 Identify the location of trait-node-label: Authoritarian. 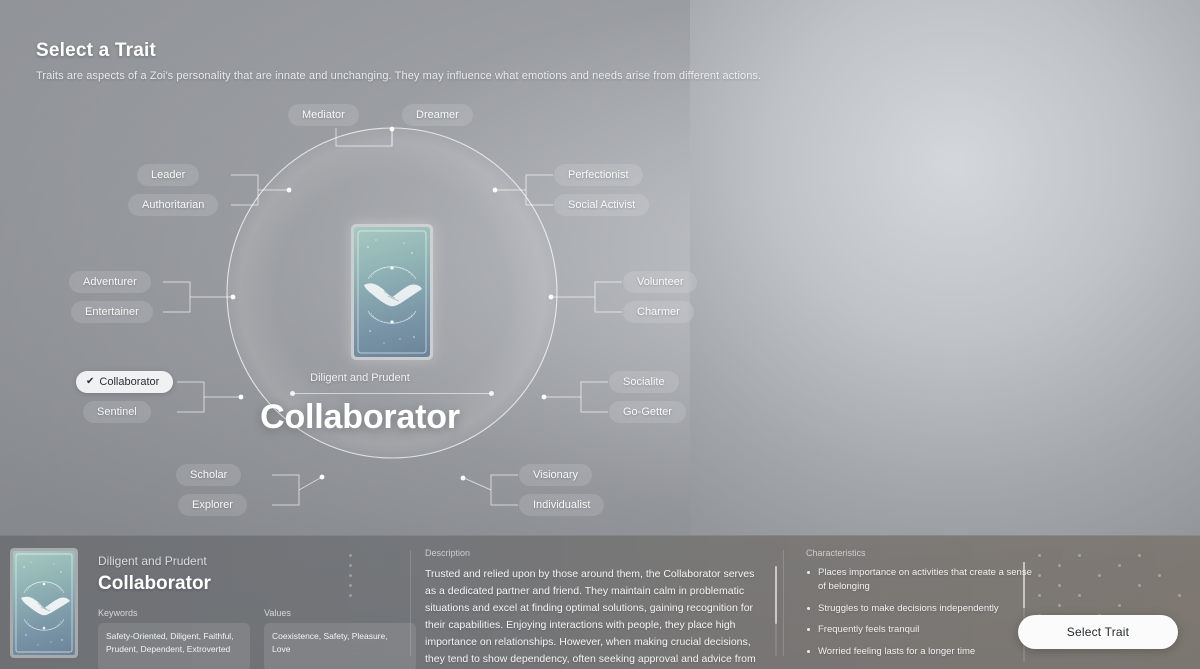
(173, 205).